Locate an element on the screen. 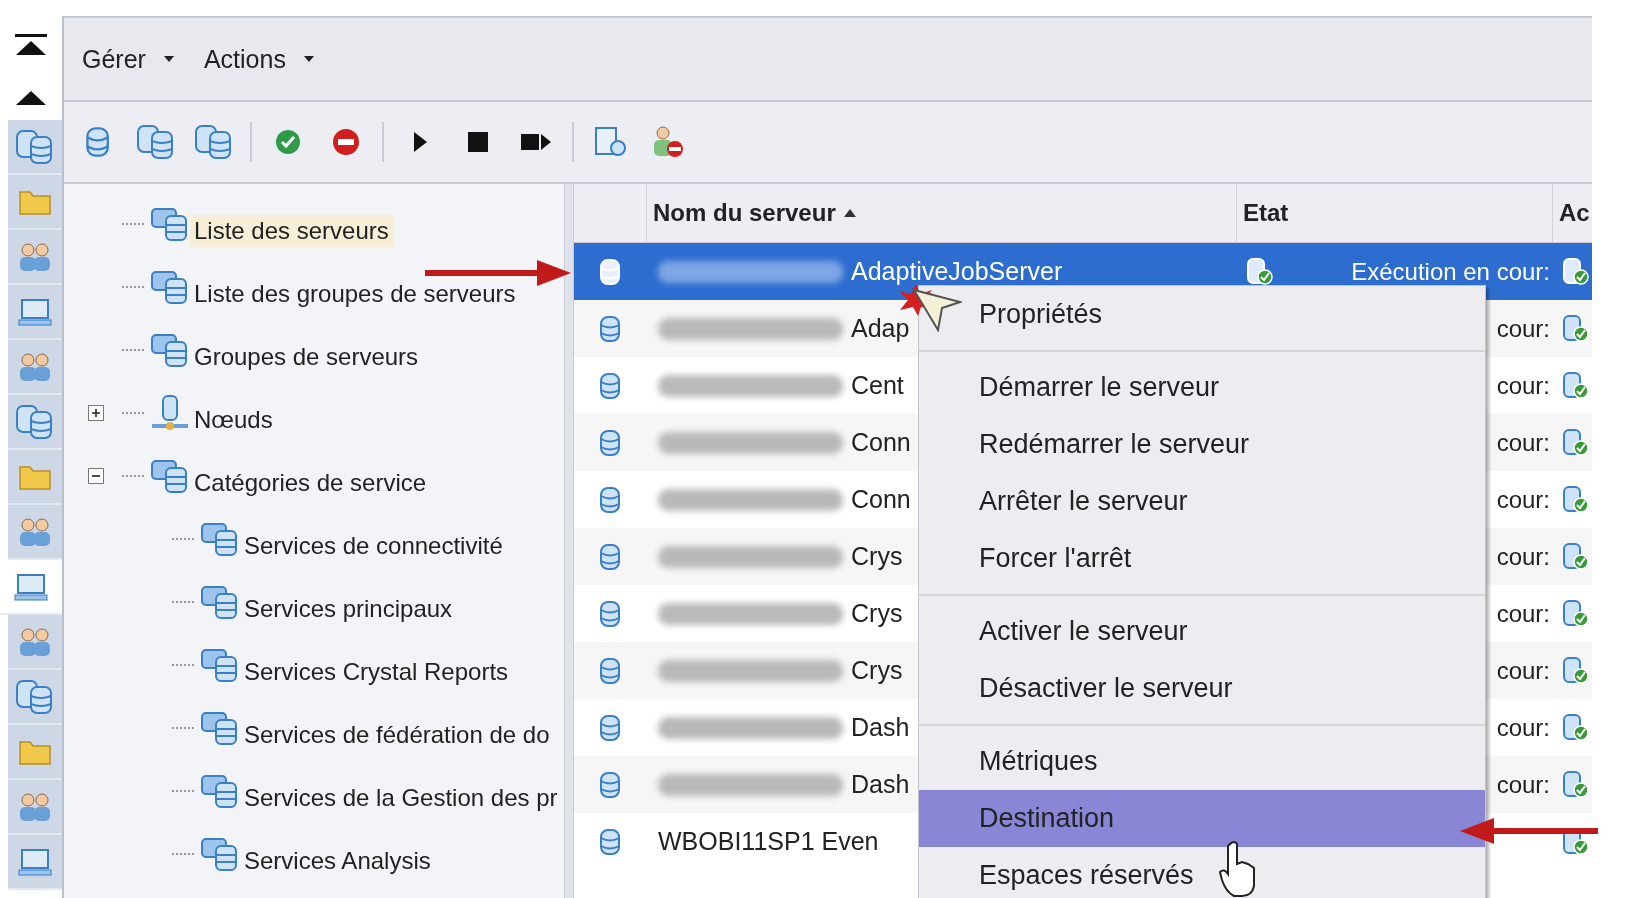 The width and height of the screenshot is (1625, 898). menu-entry: Désactiver le serveur is located at coordinates (1202, 688).